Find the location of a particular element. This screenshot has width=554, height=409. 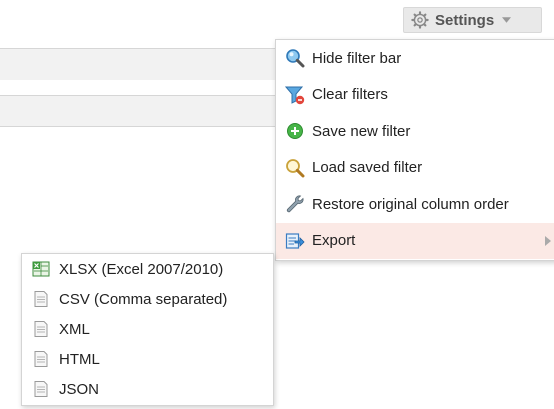

settings-button: Settings is located at coordinates (472, 20).